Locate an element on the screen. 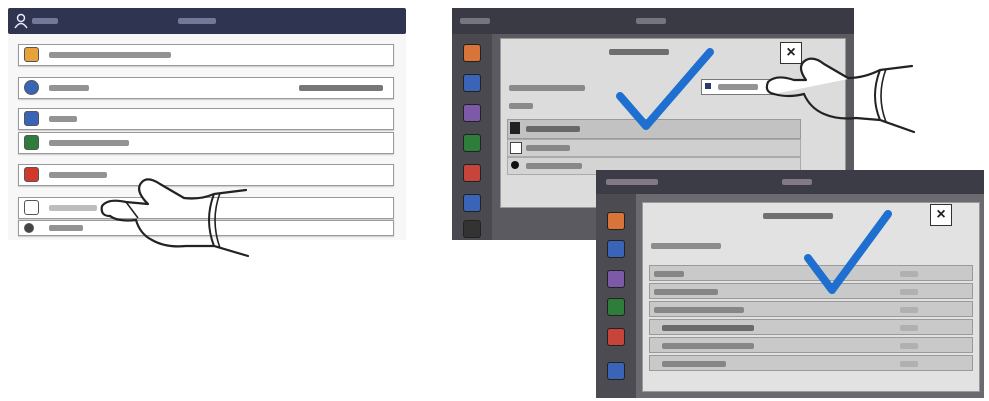 The image size is (989, 401). contact-icon is located at coordinates (31, 142).